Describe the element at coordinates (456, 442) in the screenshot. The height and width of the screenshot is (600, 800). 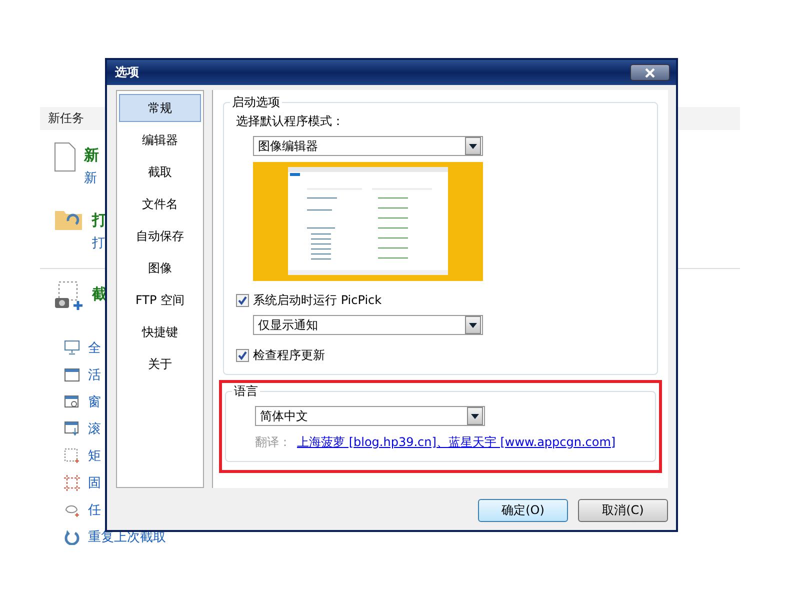
I see `credit-link: 上海菠萝 [blog.hp39.cn]、蓝星天宇 [www.appcgn.com]` at that location.